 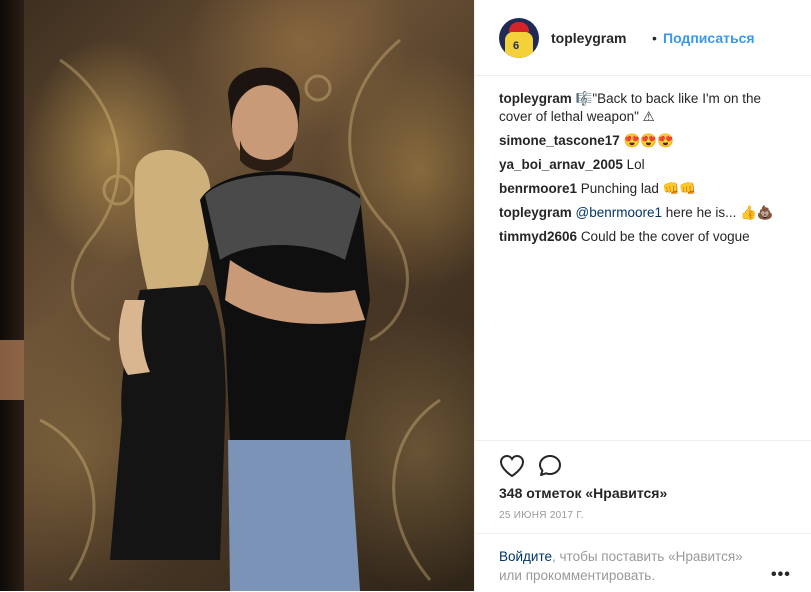 What do you see at coordinates (541, 515) in the screenshot?
I see `post-date: 25 ИЮНЯ 2017 Г.` at bounding box center [541, 515].